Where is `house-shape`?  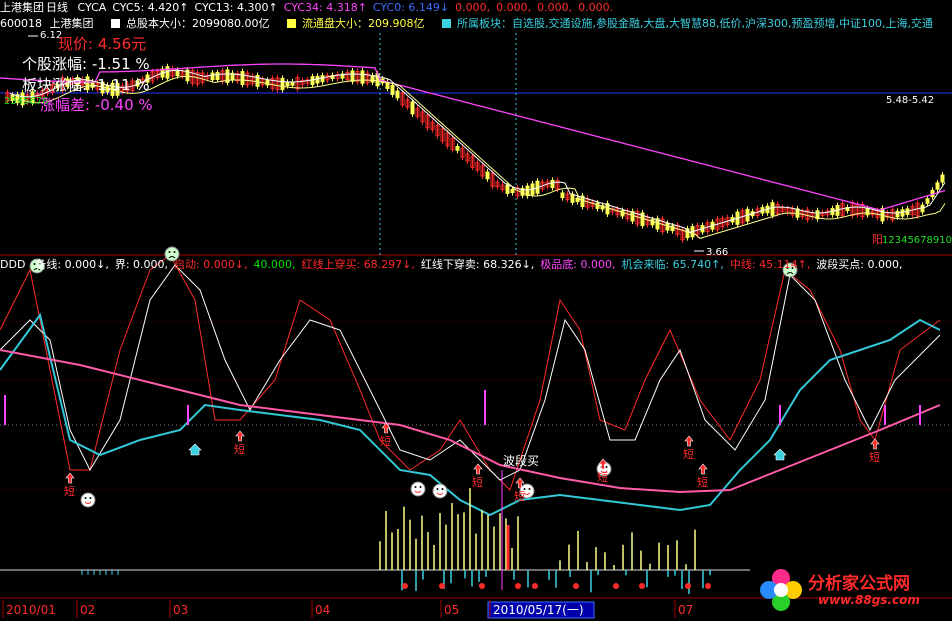 house-shape is located at coordinates (195, 449).